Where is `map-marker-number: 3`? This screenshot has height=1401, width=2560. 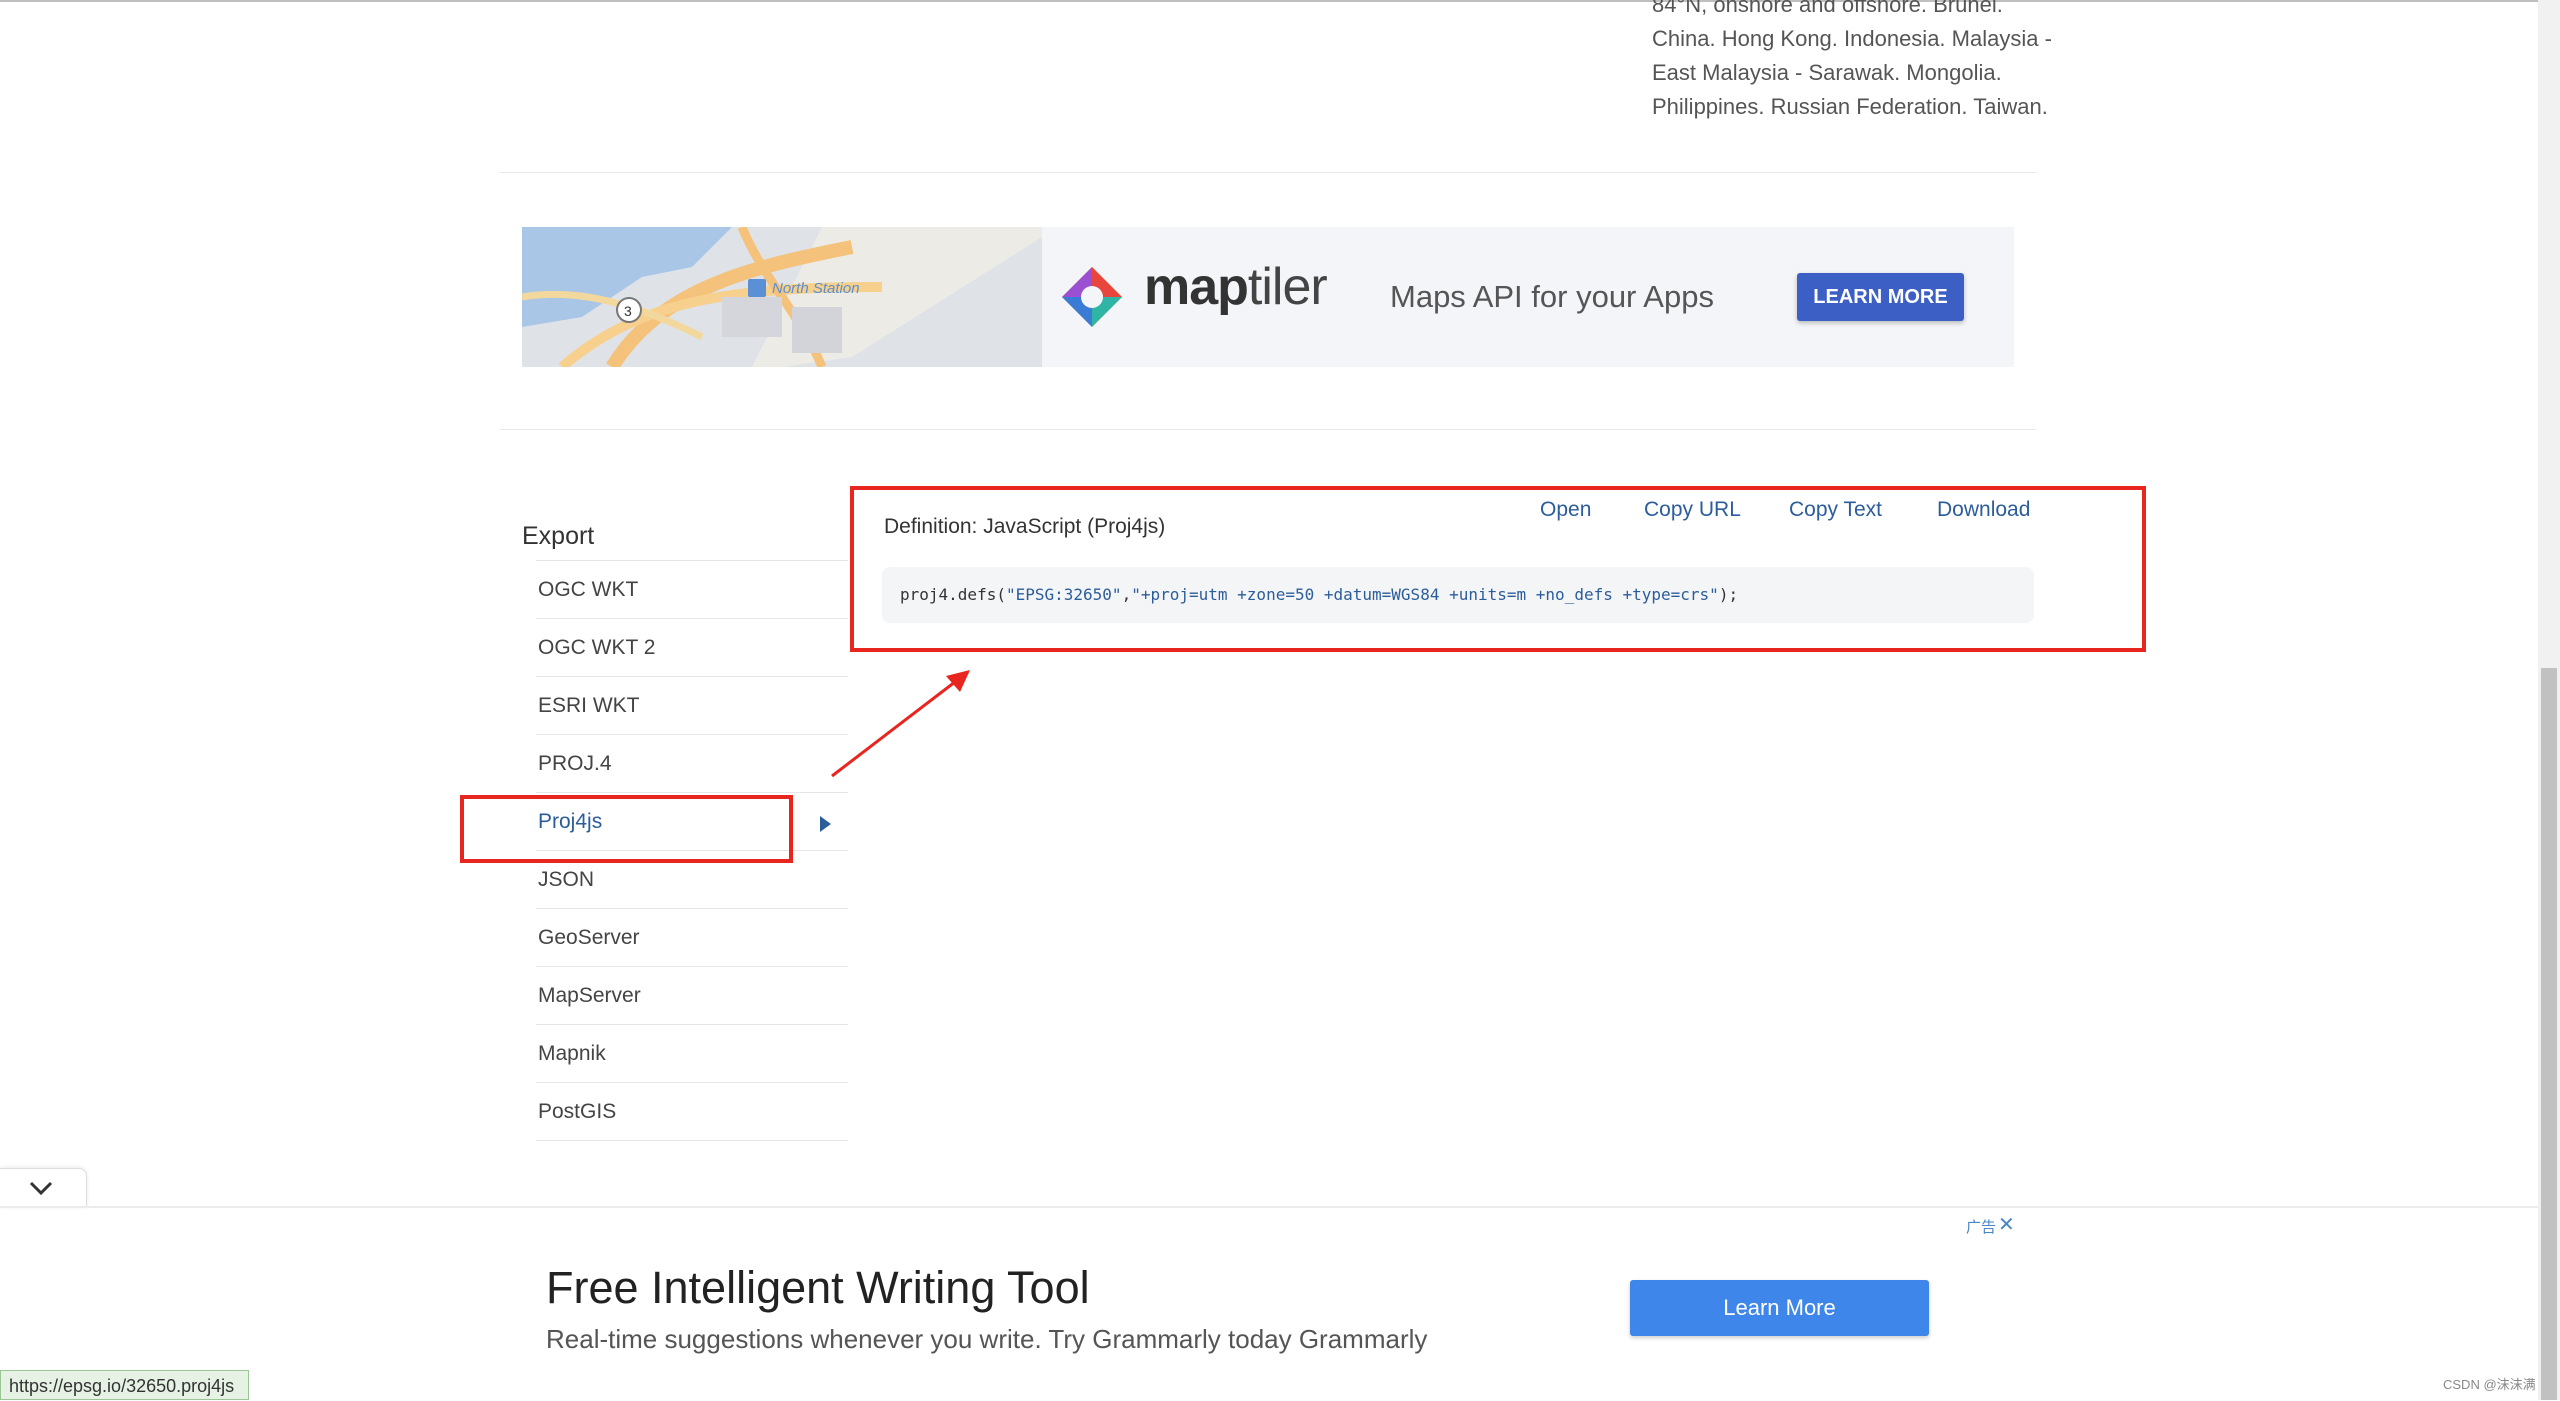
map-marker-number: 3 is located at coordinates (628, 311).